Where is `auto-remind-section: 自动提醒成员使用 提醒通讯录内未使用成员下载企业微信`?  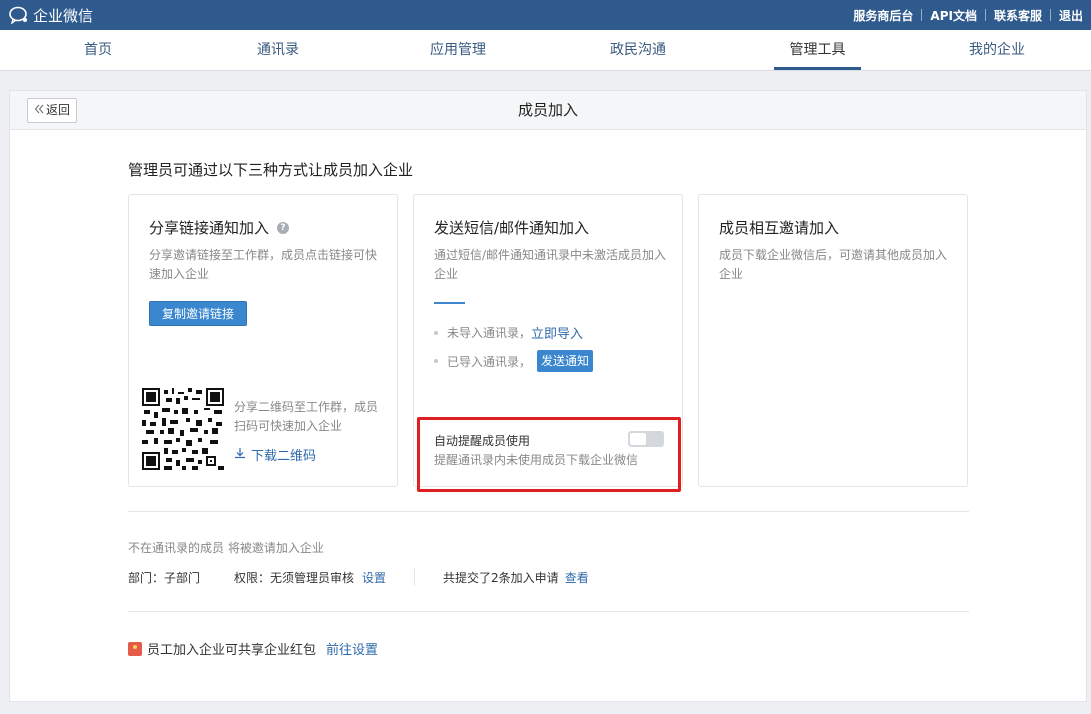
auto-remind-section: 自动提醒成员使用 提醒通讯录内未使用成员下载企业微信 is located at coordinates (549, 454).